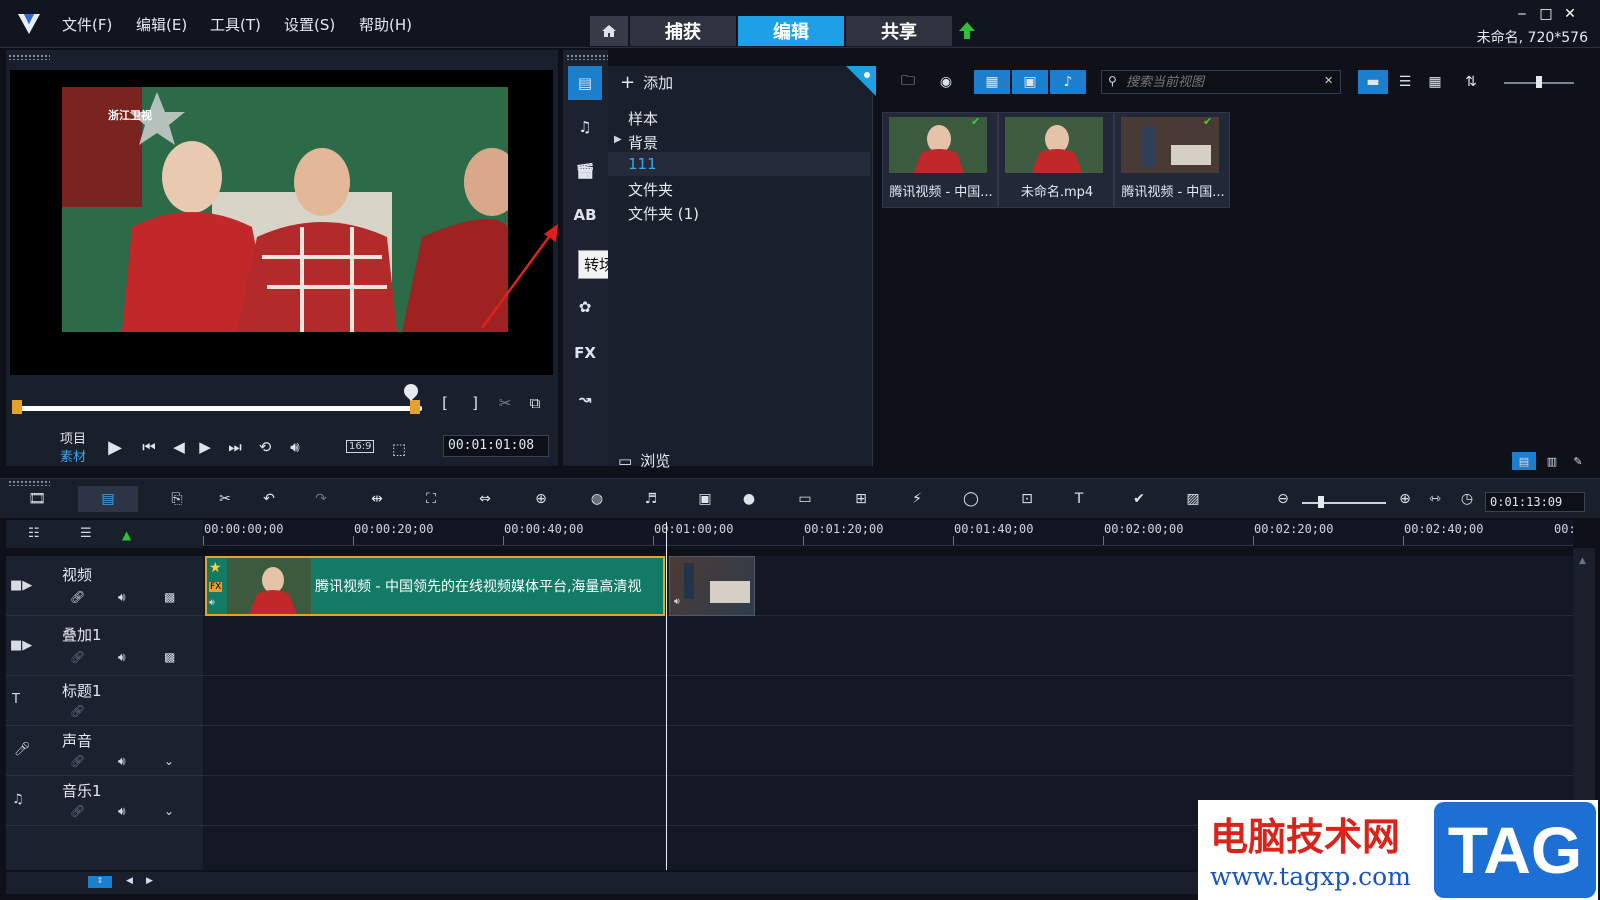 This screenshot has width=1600, height=900. Describe the element at coordinates (967, 31) in the screenshot. I see `upload-icon` at that location.